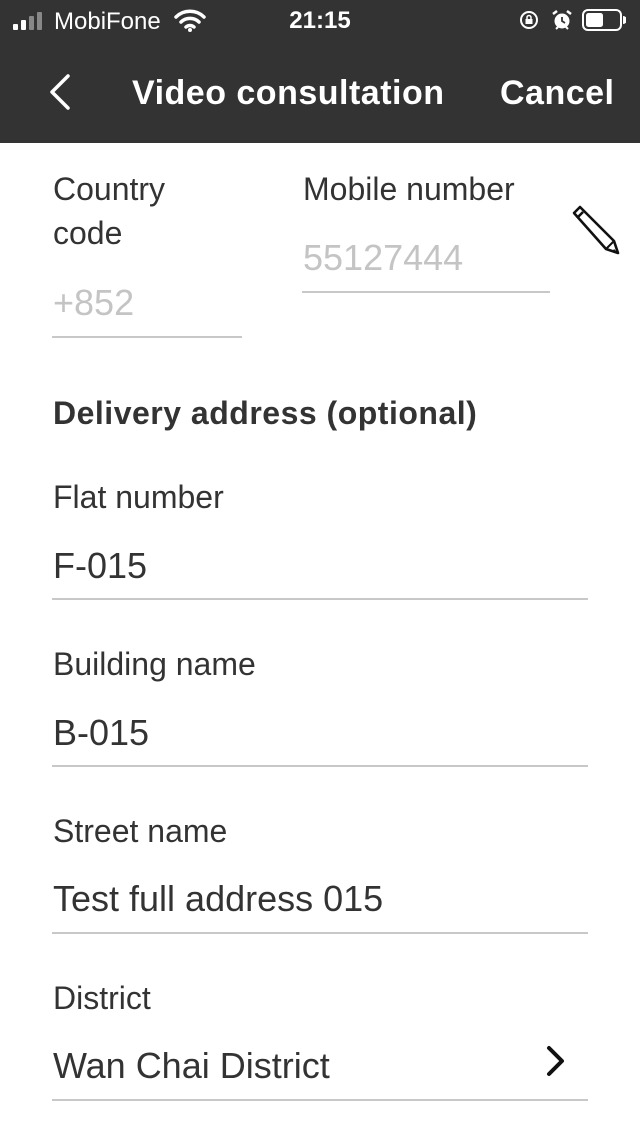 The image size is (640, 1136). I want to click on district-underline, so click(320, 1100).